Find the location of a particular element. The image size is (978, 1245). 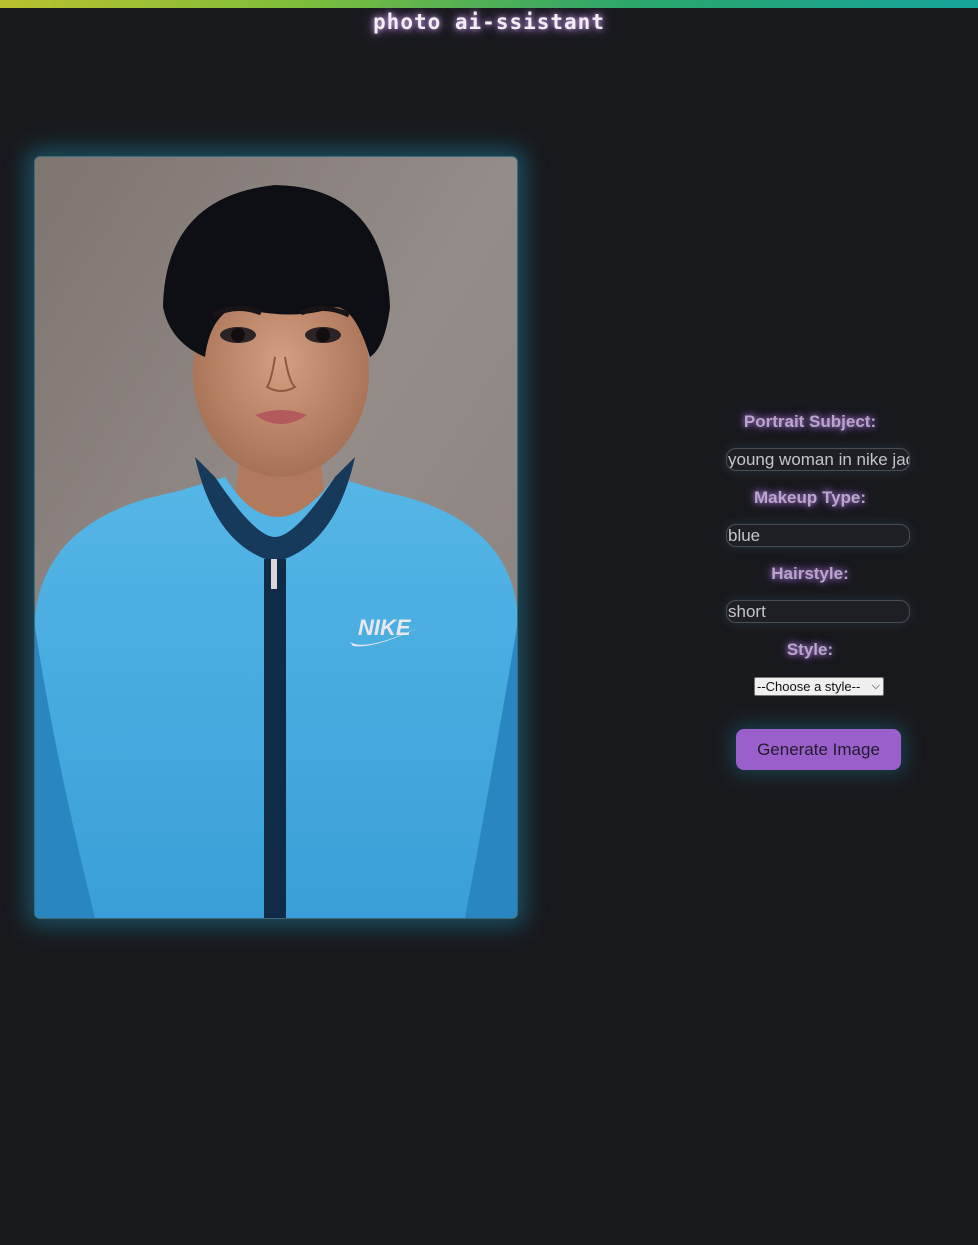

style-label: Style: is located at coordinates (810, 649).